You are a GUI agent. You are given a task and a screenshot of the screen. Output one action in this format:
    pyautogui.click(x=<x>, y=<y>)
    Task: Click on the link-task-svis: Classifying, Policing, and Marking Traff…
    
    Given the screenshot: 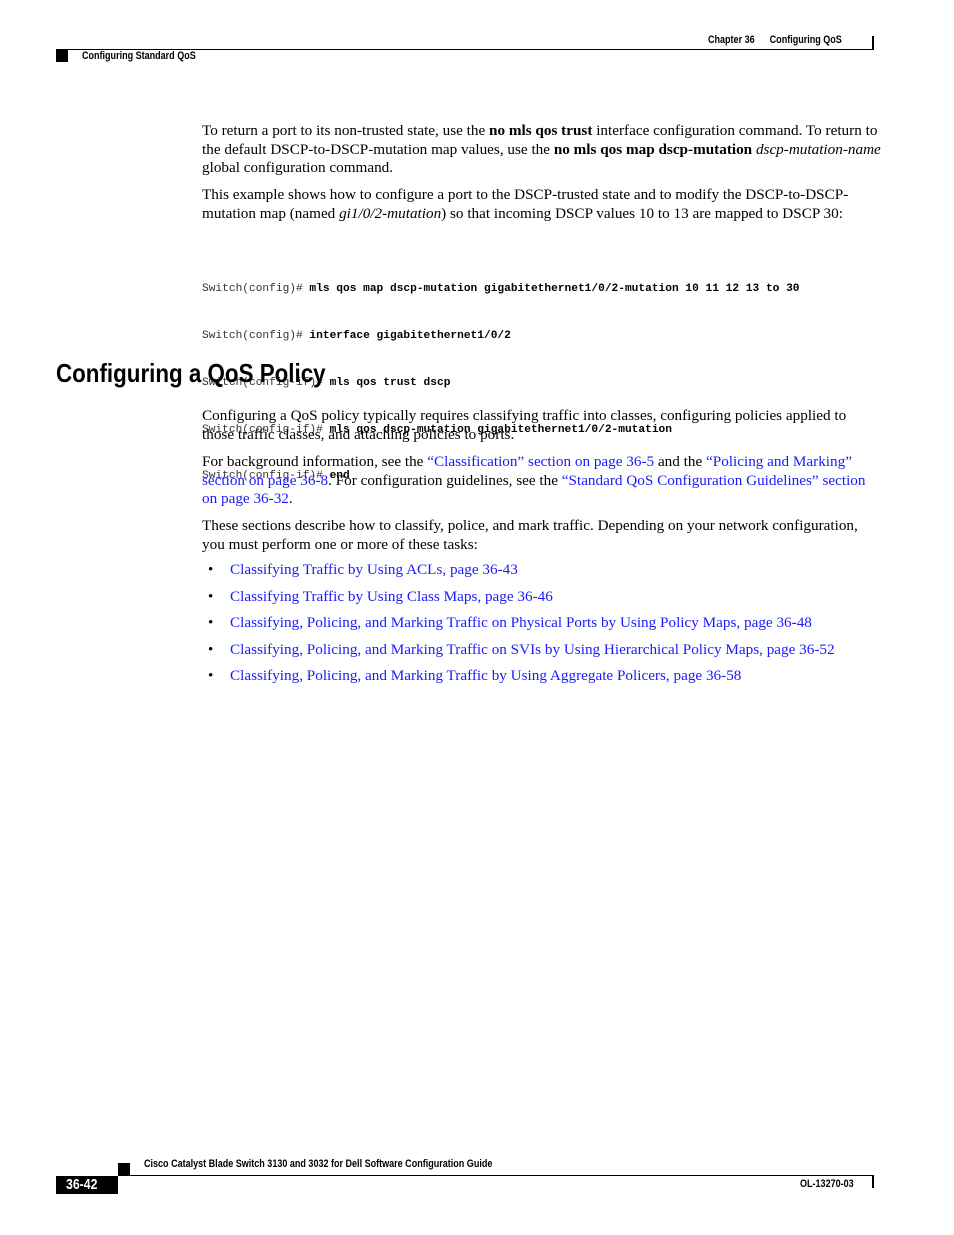 What is the action you would take?
    pyautogui.click(x=532, y=649)
    